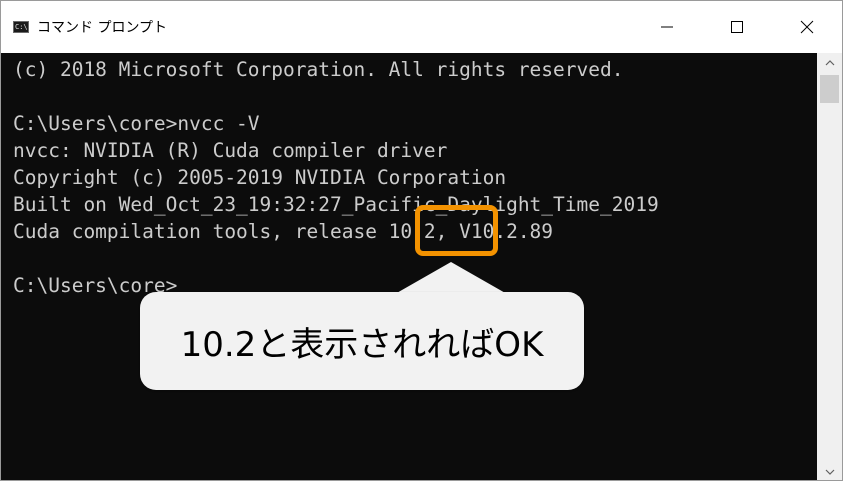  What do you see at coordinates (829, 89) in the screenshot?
I see `scroll-thumb` at bounding box center [829, 89].